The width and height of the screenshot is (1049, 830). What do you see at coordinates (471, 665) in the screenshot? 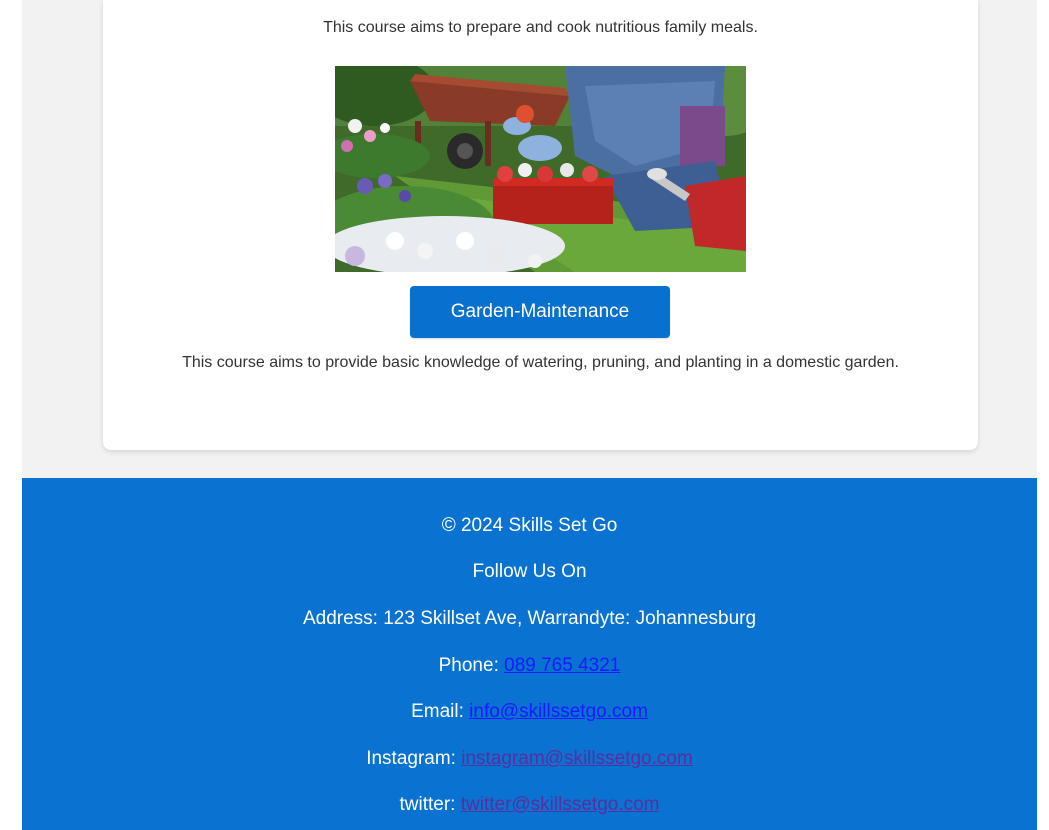
I see `footer-phone-label: Phone:` at bounding box center [471, 665].